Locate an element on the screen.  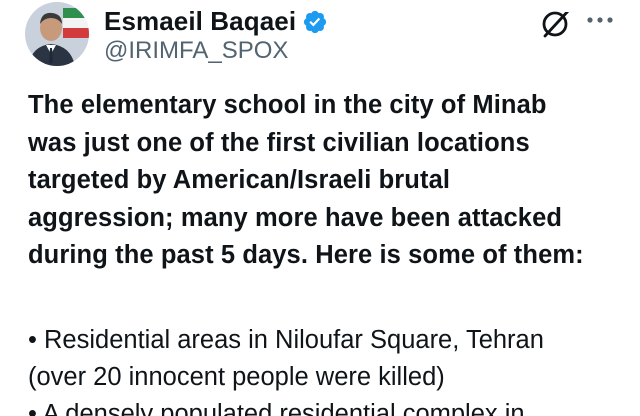
more-options-button is located at coordinates (600, 20).